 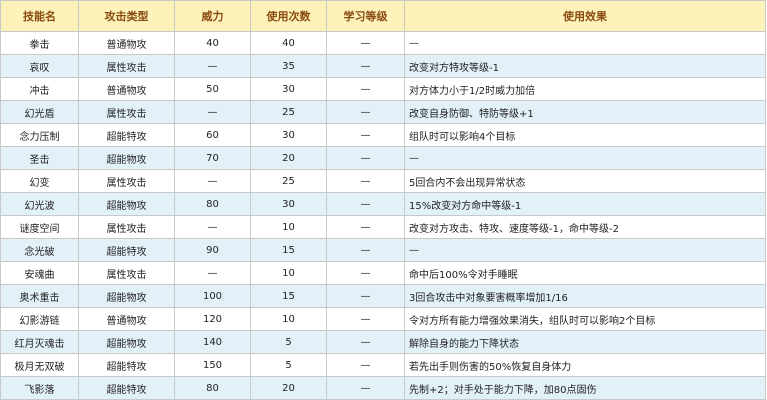 What do you see at coordinates (288, 66) in the screenshot?
I see `cell-uses: 35` at bounding box center [288, 66].